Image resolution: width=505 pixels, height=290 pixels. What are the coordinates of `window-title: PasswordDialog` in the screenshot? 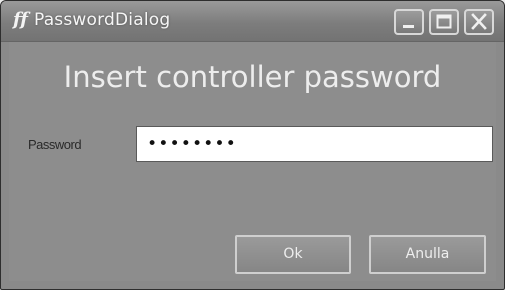 It's located at (102, 20).